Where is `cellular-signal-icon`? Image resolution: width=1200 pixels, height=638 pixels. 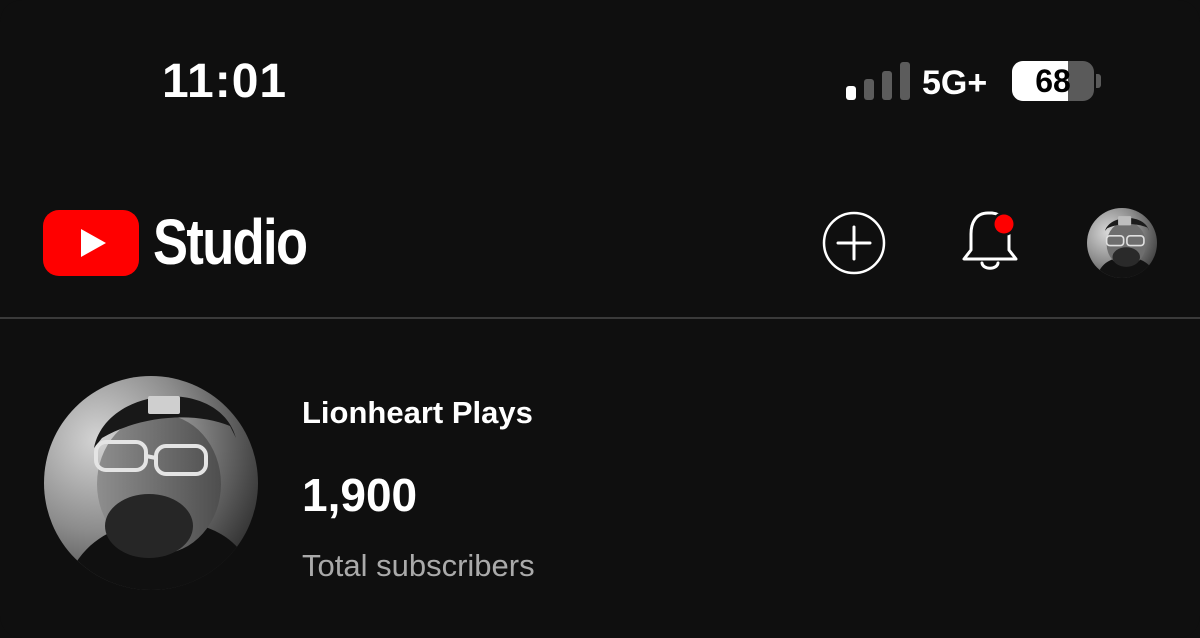
cellular-signal-icon is located at coordinates (878, 81).